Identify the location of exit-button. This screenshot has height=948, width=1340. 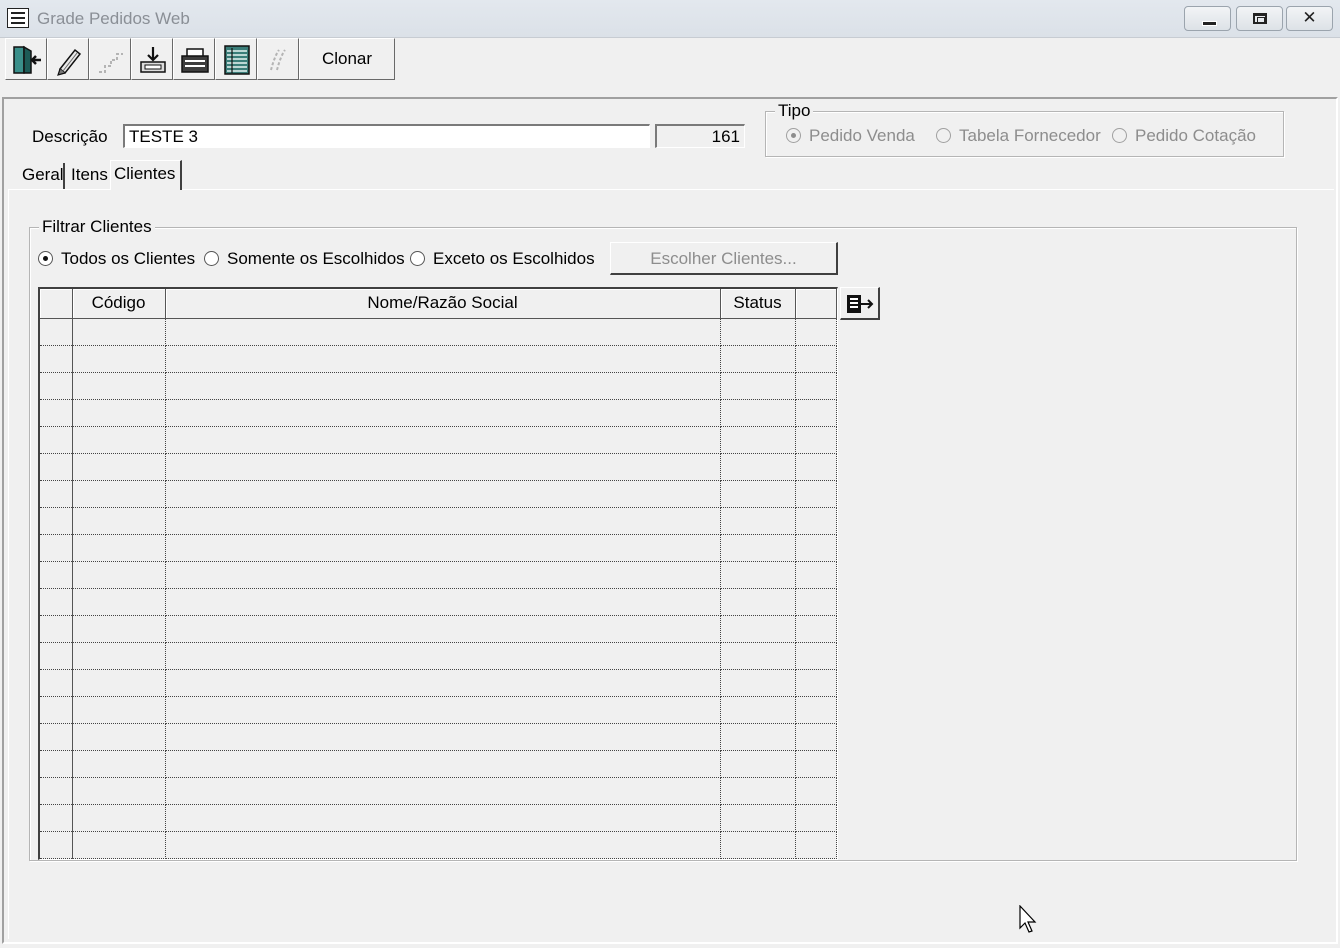
(26, 59).